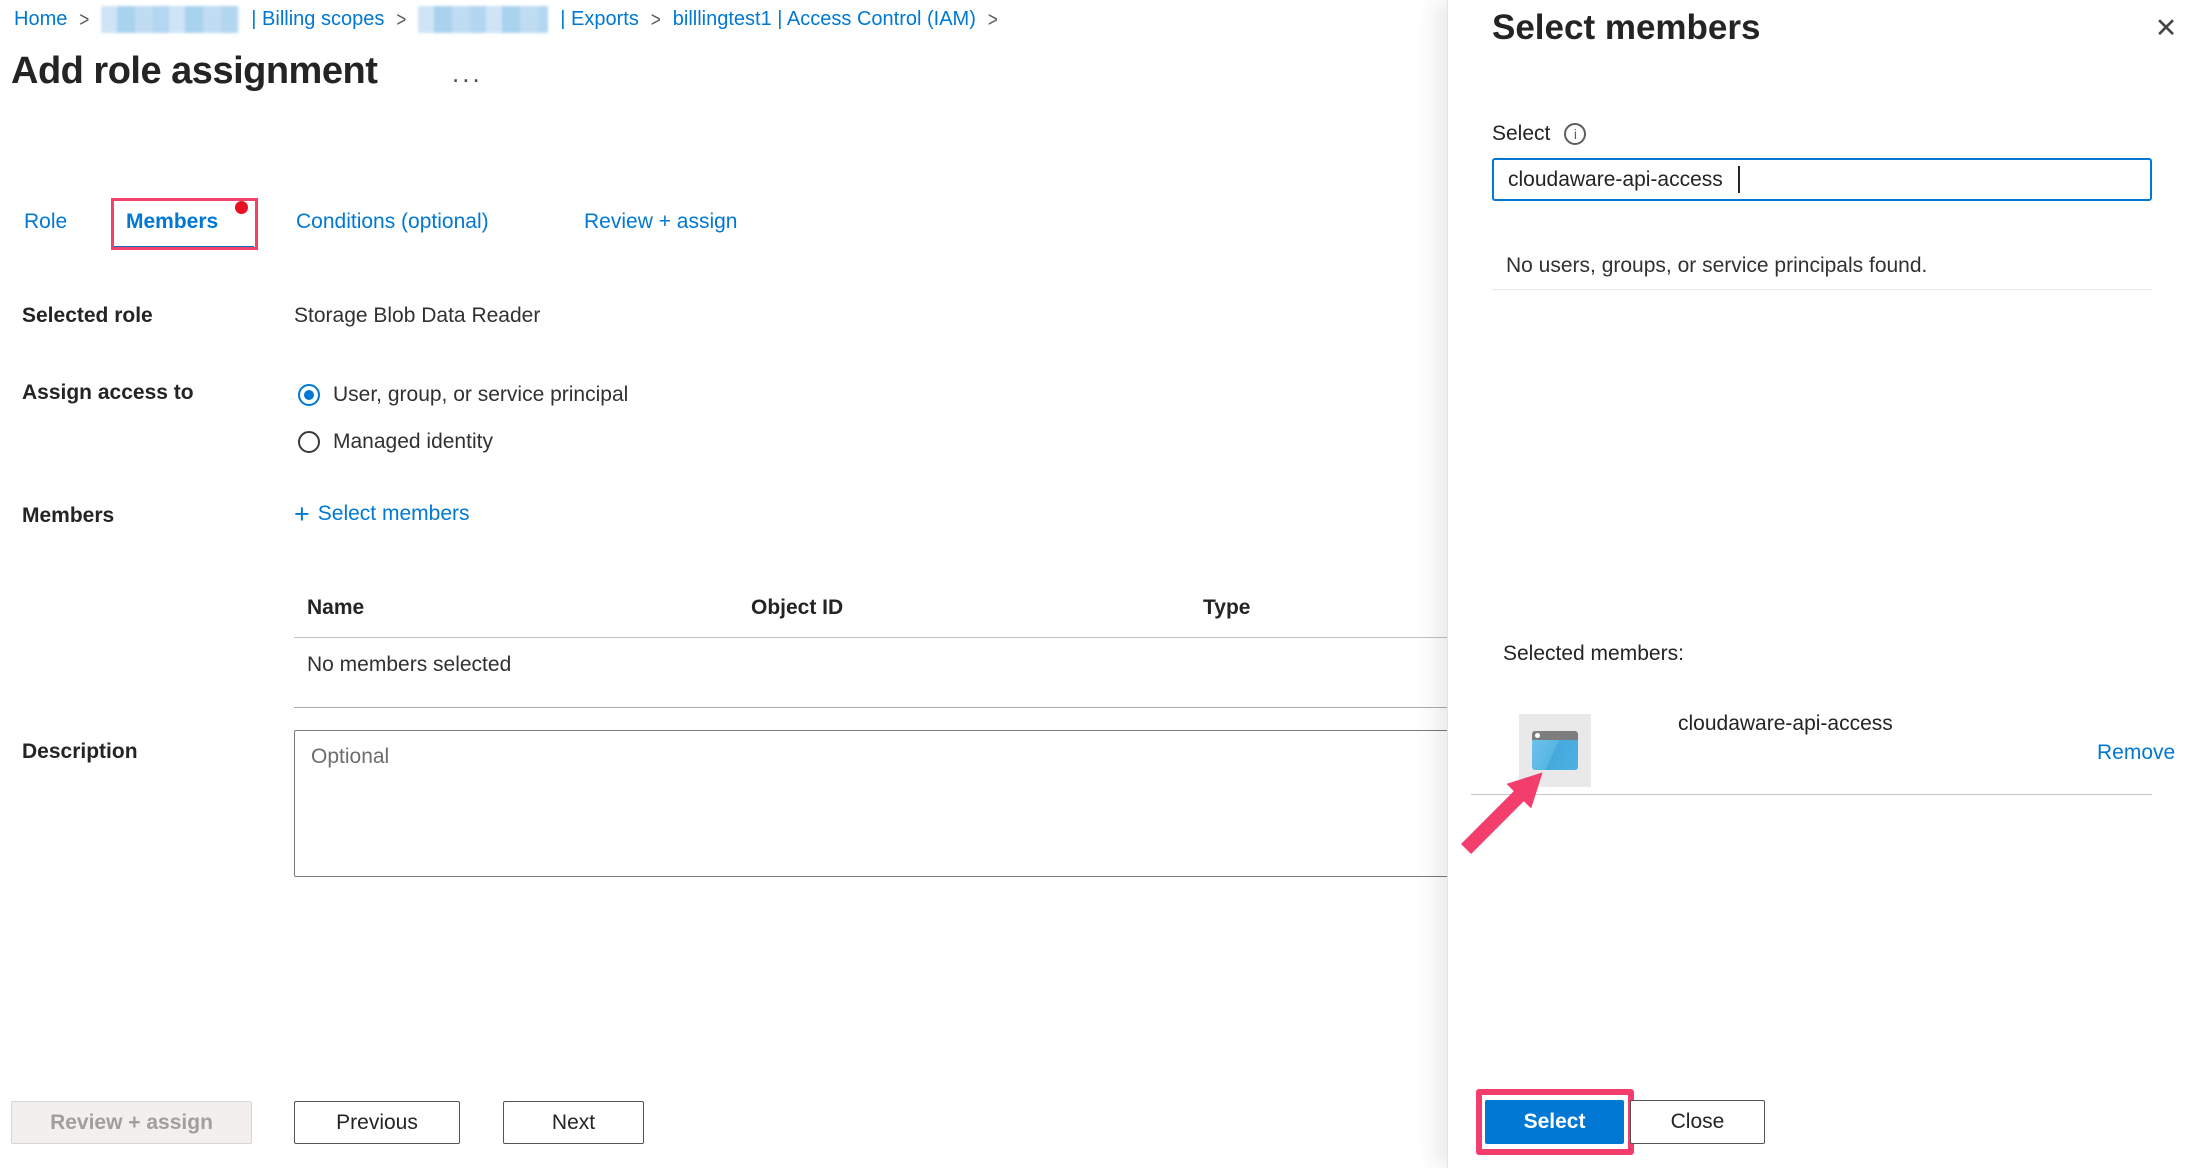 The width and height of the screenshot is (2192, 1168). I want to click on next-button: Next, so click(573, 1122).